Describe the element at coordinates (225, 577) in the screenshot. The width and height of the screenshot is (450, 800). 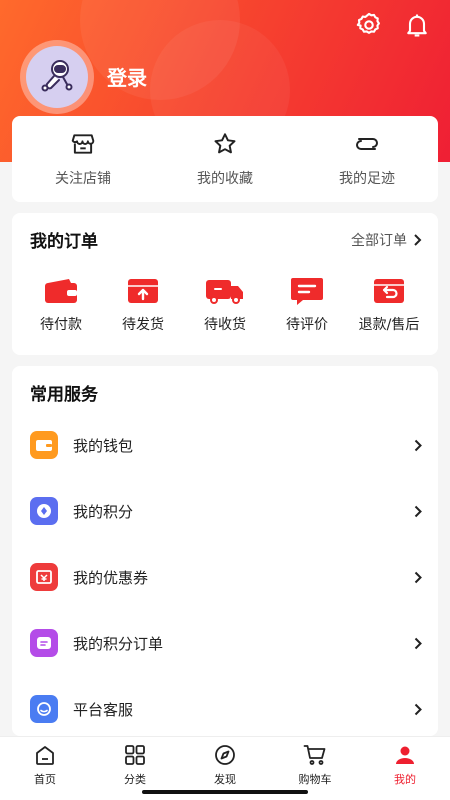
I see `service-coupons: 我的优惠券` at that location.